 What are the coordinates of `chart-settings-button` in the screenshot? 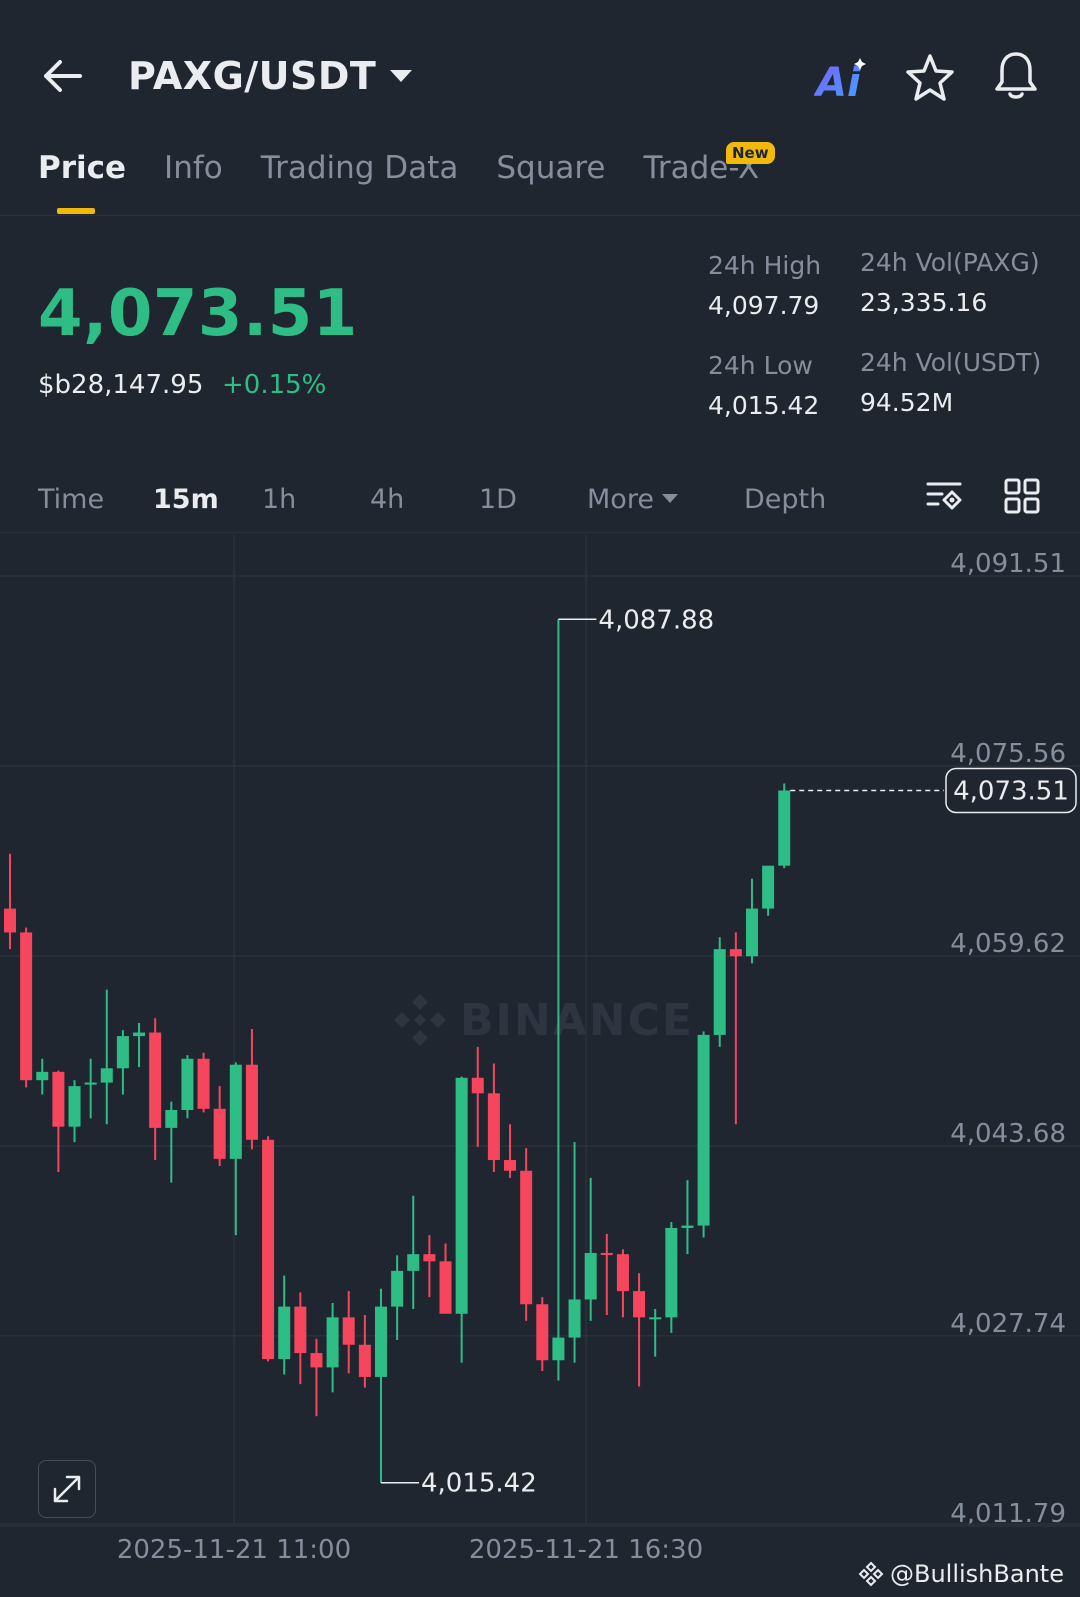 It's located at (944, 496).